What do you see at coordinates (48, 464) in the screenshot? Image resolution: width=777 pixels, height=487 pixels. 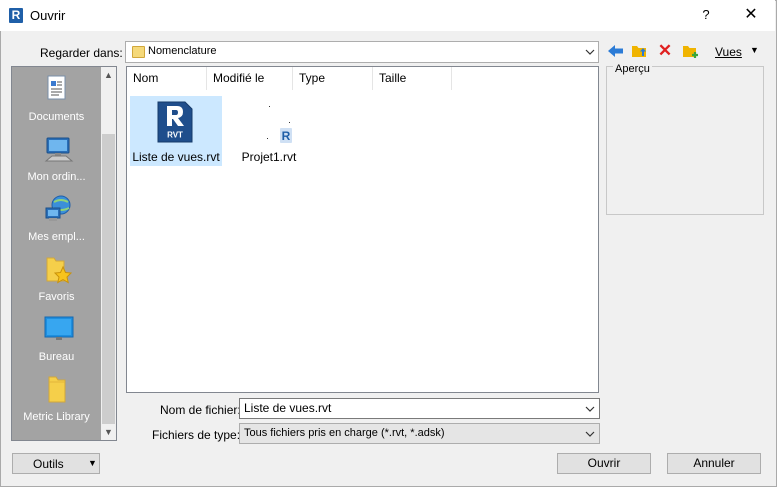 I see `tools-label: Outils` at bounding box center [48, 464].